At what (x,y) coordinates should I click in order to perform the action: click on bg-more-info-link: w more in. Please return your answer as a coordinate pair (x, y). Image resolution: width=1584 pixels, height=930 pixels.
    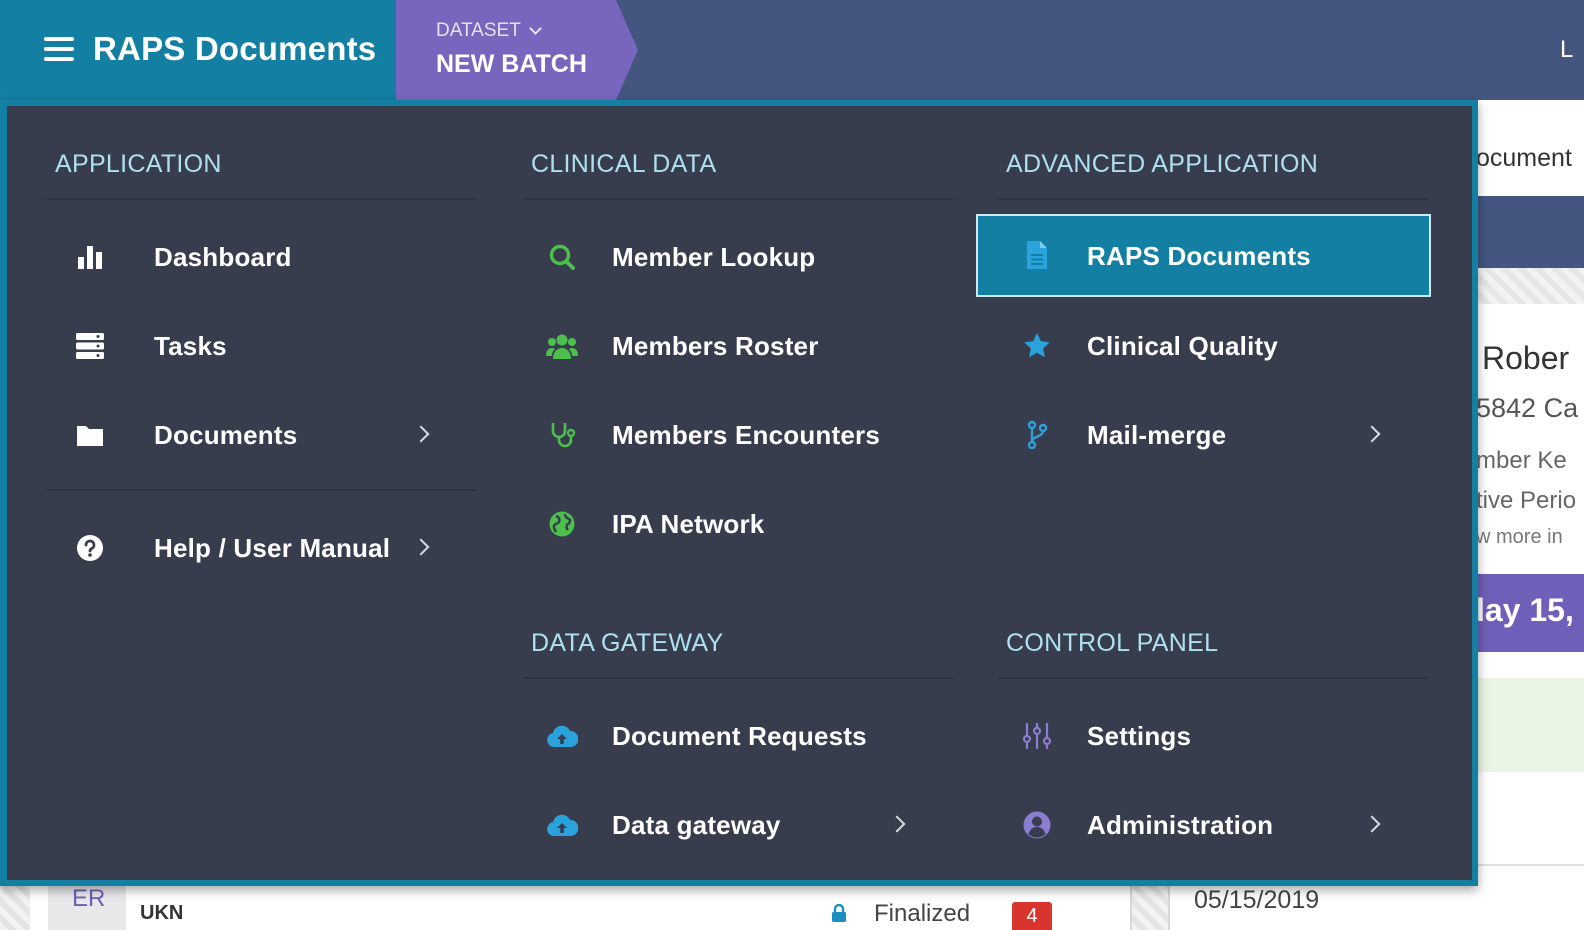
    Looking at the image, I should click on (1519, 537).